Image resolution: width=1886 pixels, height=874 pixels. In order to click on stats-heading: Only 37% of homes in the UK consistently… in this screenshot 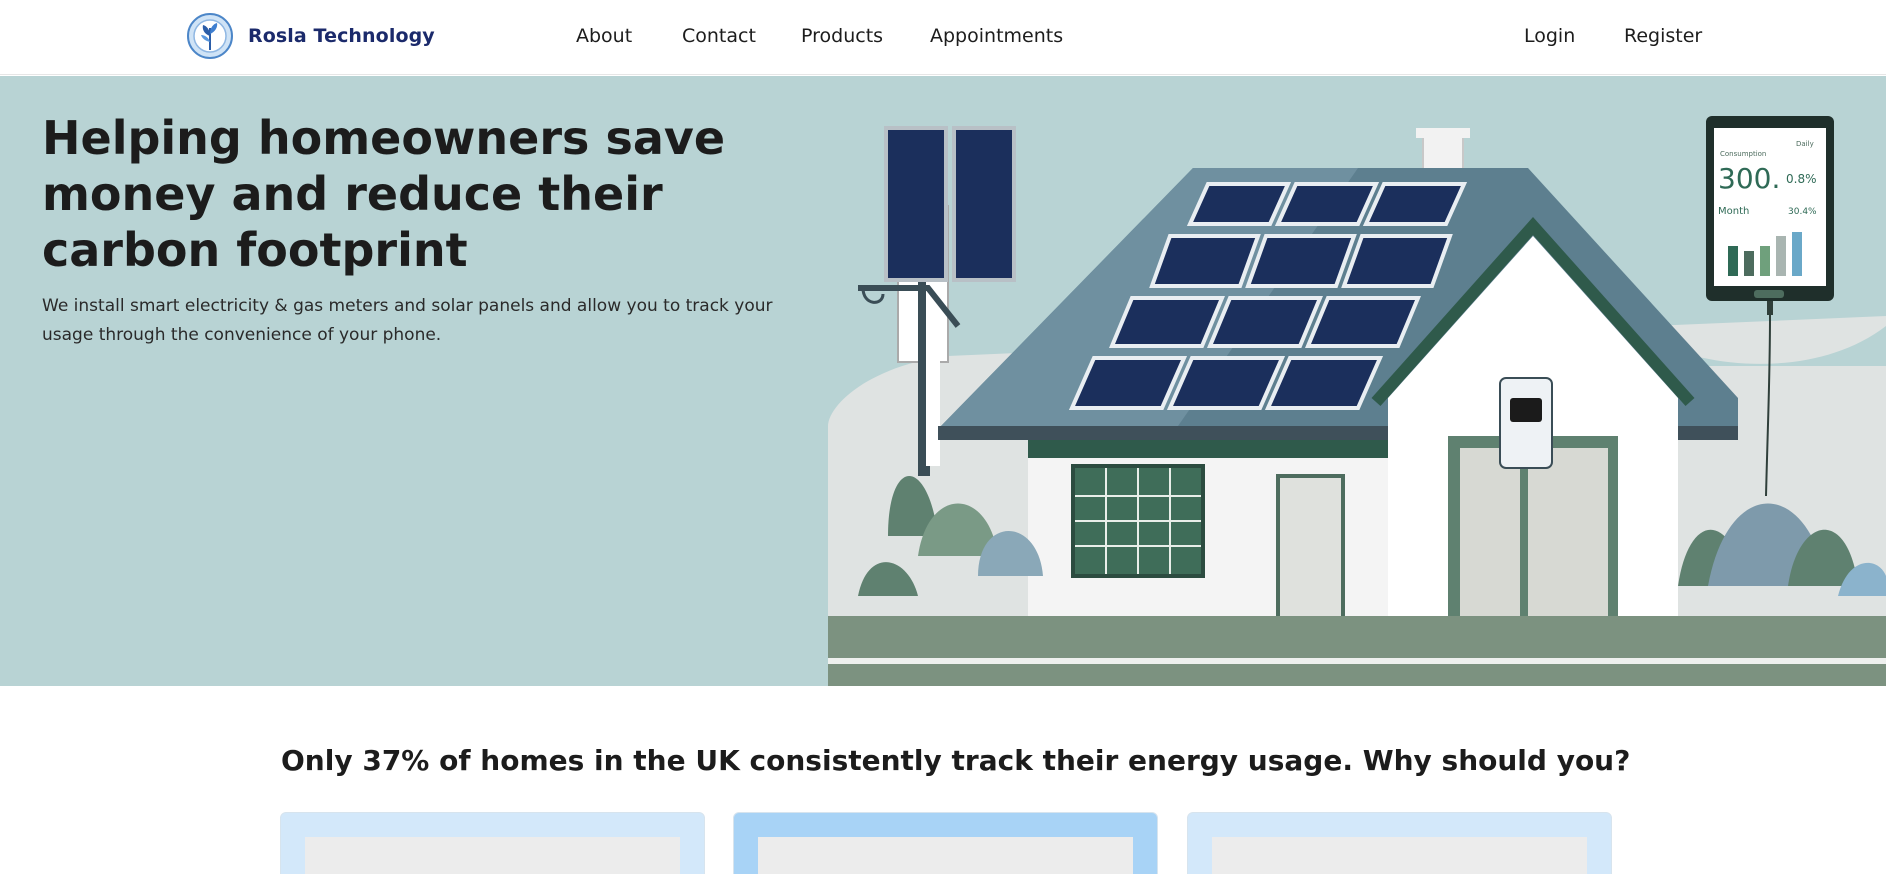, I will do `click(956, 760)`.